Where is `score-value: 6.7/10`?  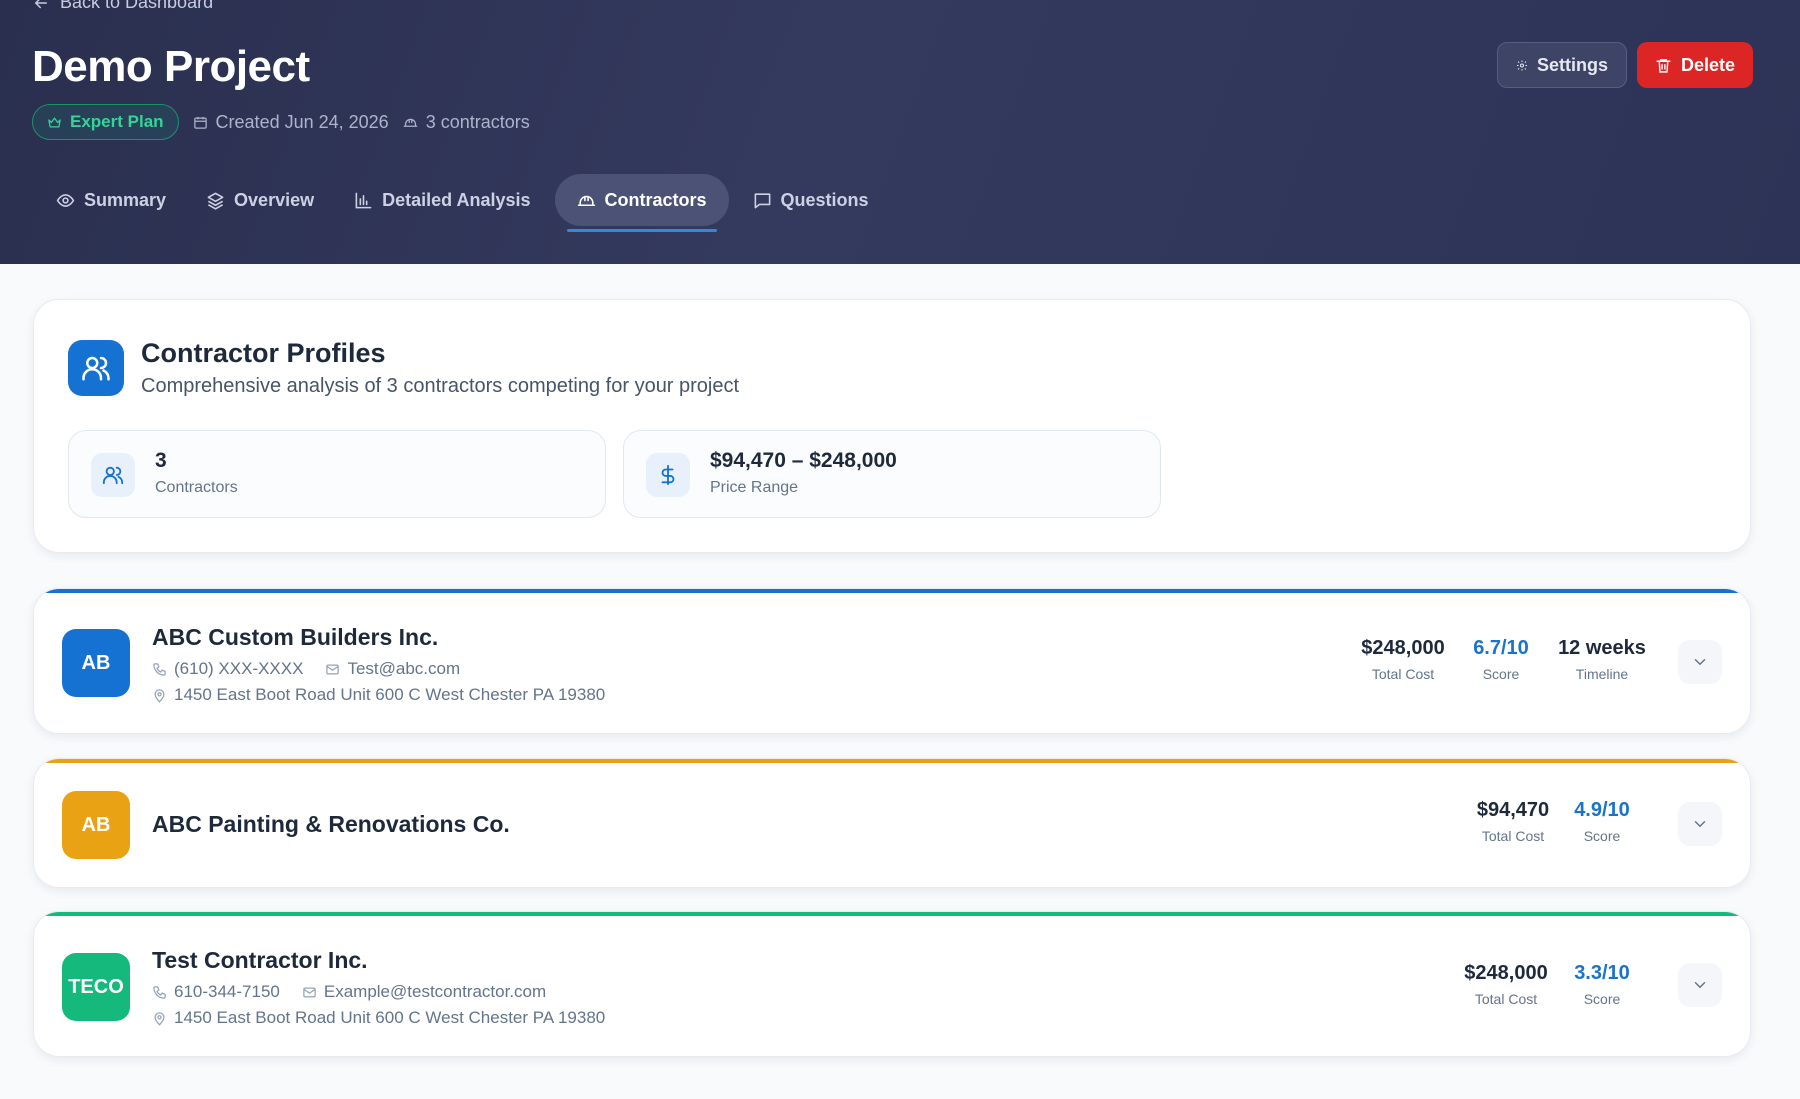 score-value: 6.7/10 is located at coordinates (1501, 648).